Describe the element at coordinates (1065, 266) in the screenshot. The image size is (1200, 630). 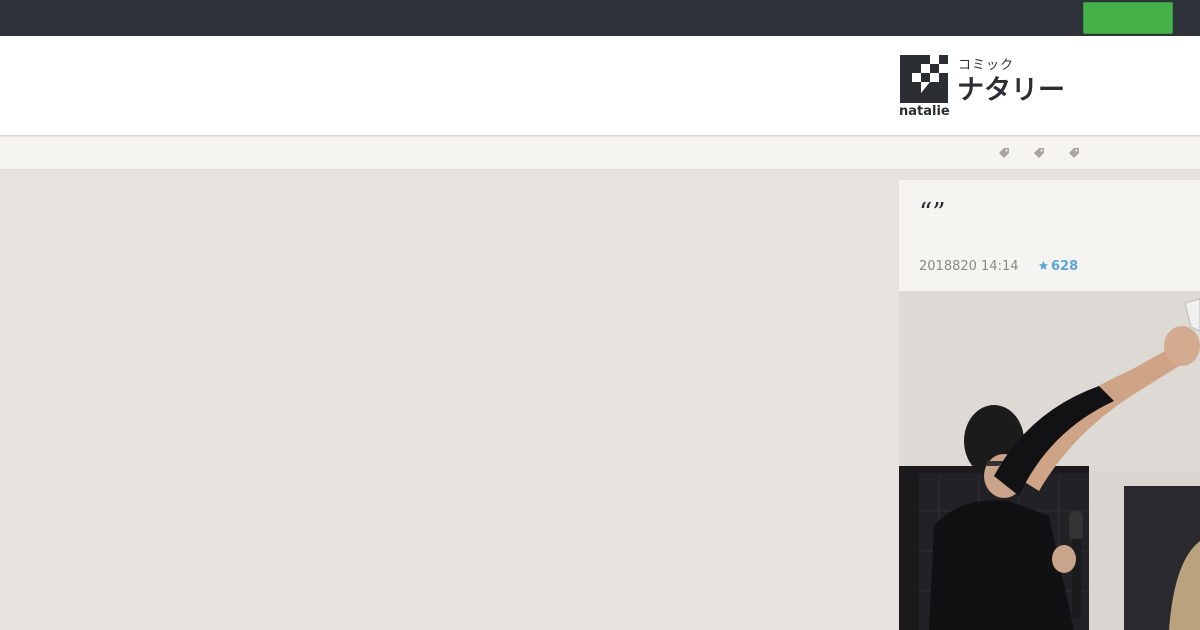
I see `favorite-count: 628` at that location.